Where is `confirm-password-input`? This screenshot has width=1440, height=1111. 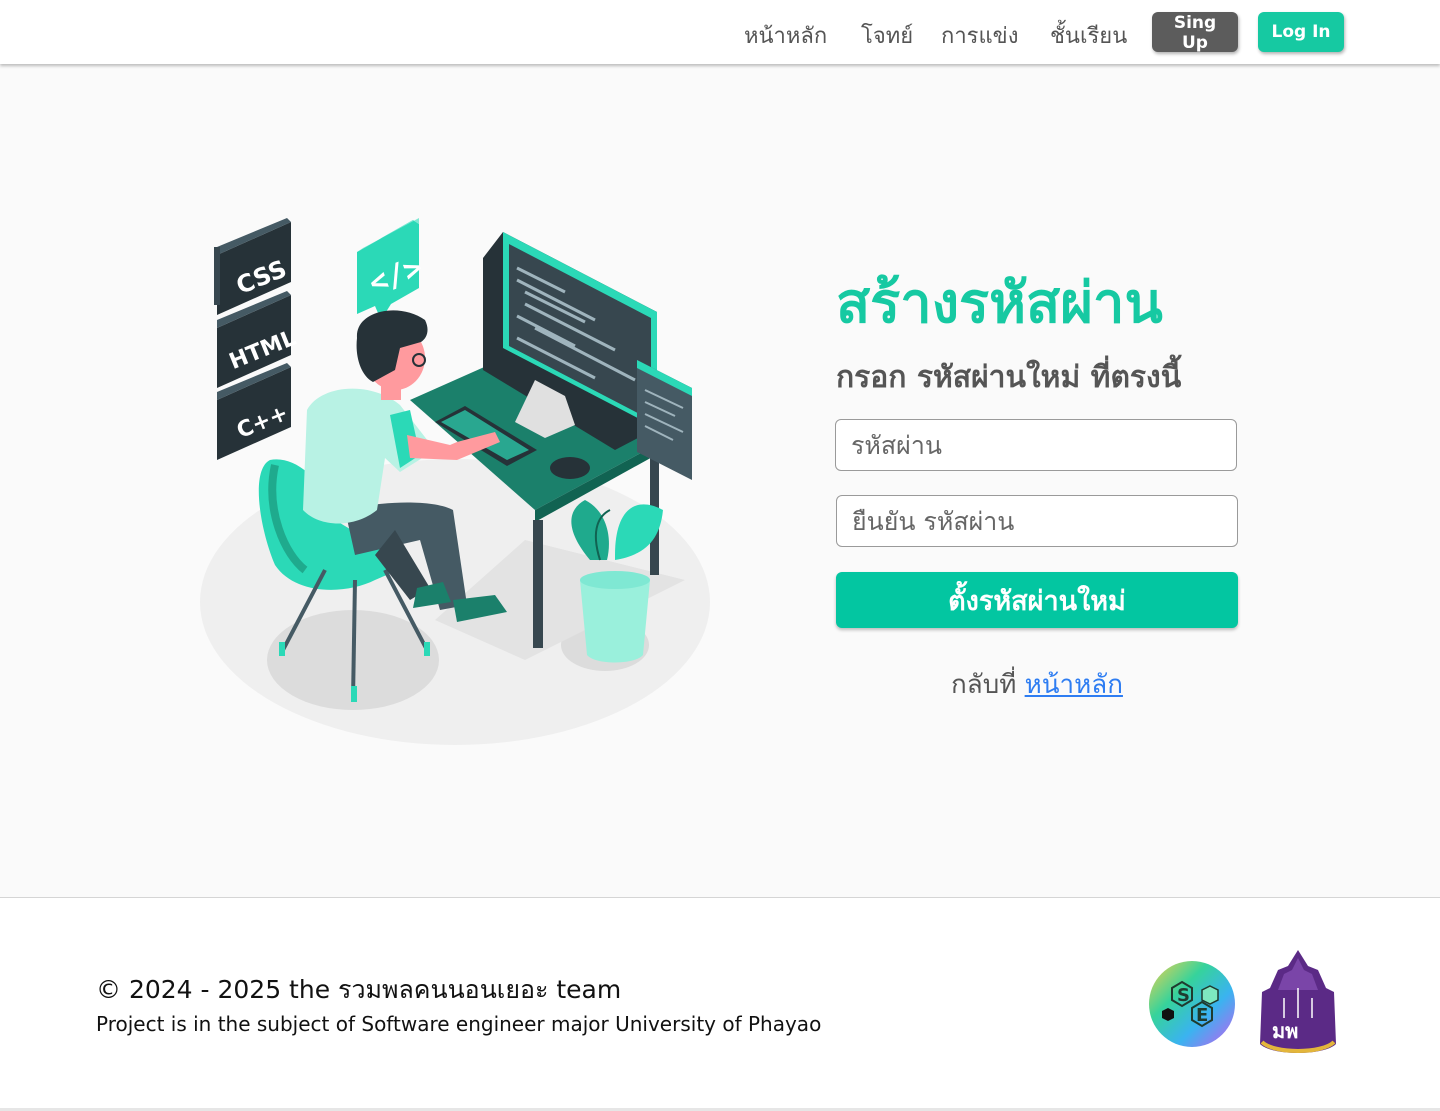
confirm-password-input is located at coordinates (1037, 521).